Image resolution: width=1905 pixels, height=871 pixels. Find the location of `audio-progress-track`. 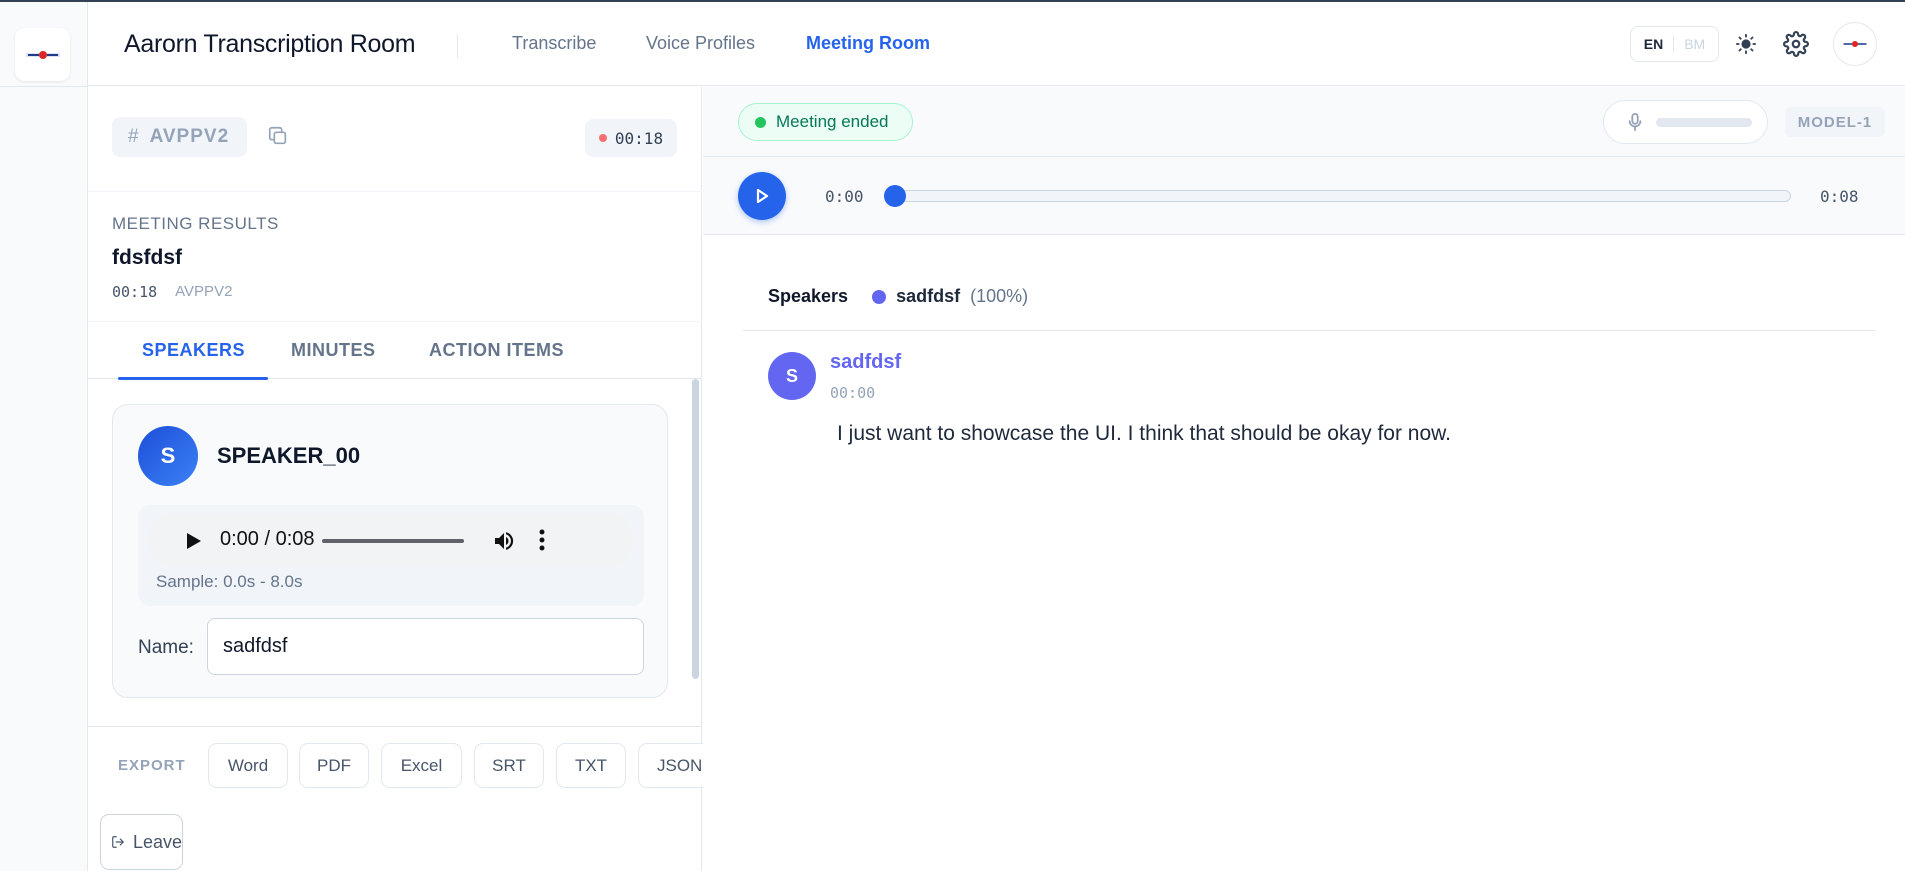

audio-progress-track is located at coordinates (393, 541).